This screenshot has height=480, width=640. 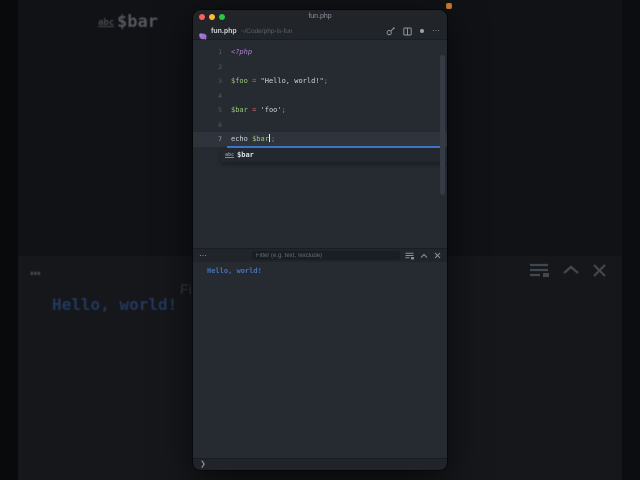 I want to click on backdrop-left-edge, so click(x=9, y=240).